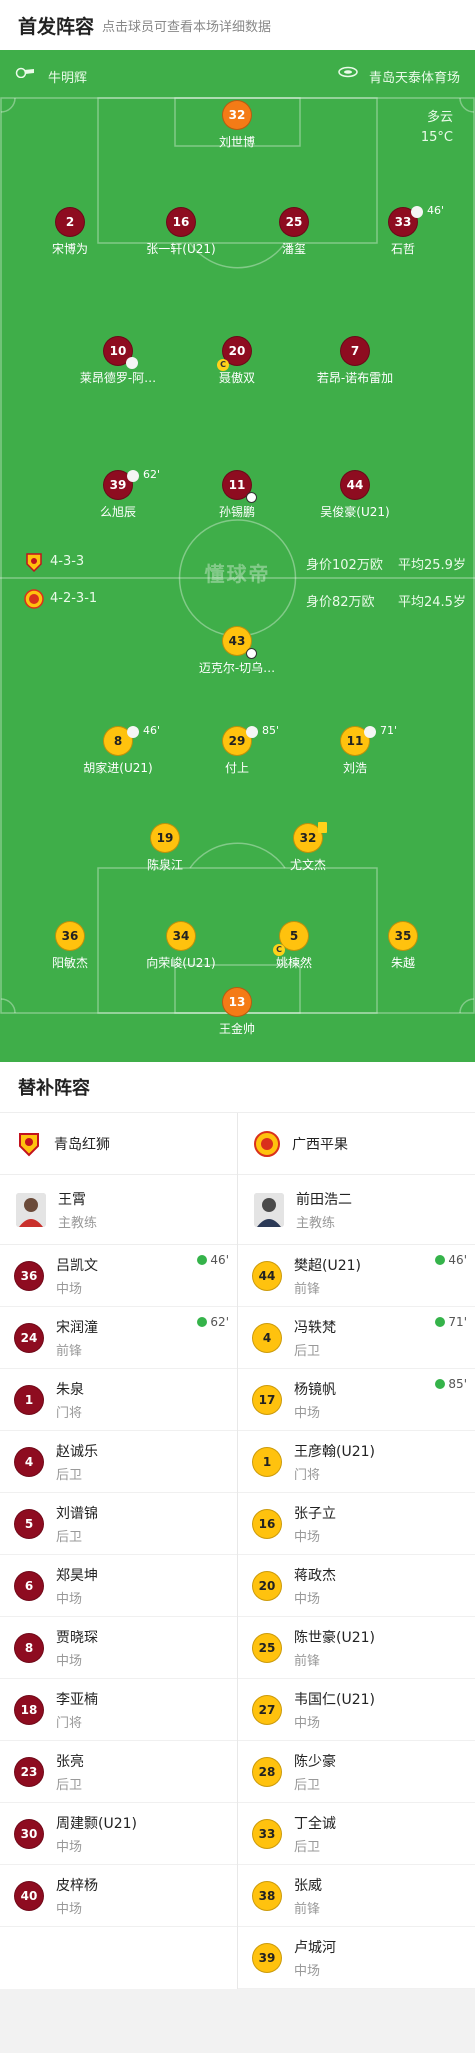 This screenshot has width=475, height=2053. Describe the element at coordinates (356, 1586) in the screenshot. I see `sub-player-row: 20 蒋政杰 中场` at that location.